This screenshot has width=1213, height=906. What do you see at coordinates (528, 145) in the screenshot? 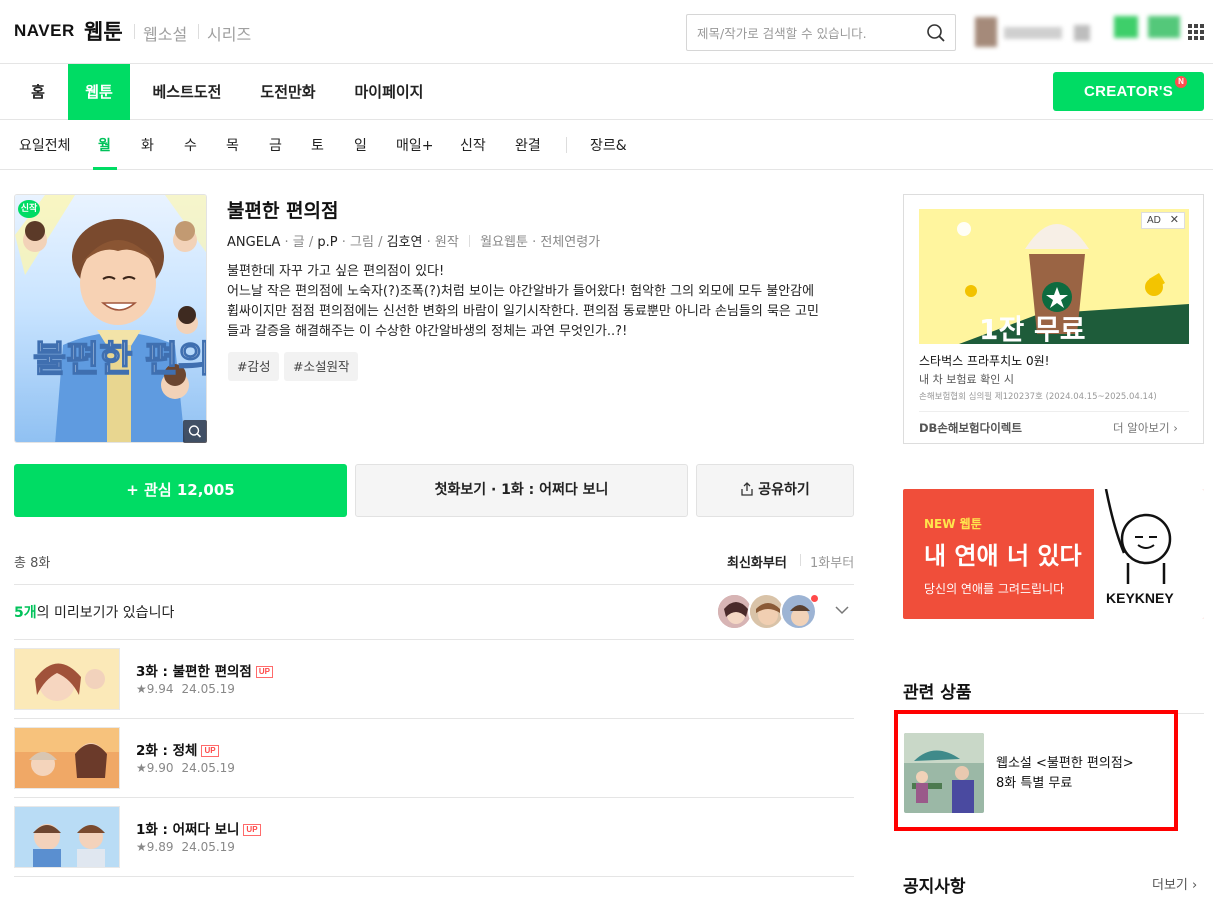
I see `tab-completed: 완결` at bounding box center [528, 145].